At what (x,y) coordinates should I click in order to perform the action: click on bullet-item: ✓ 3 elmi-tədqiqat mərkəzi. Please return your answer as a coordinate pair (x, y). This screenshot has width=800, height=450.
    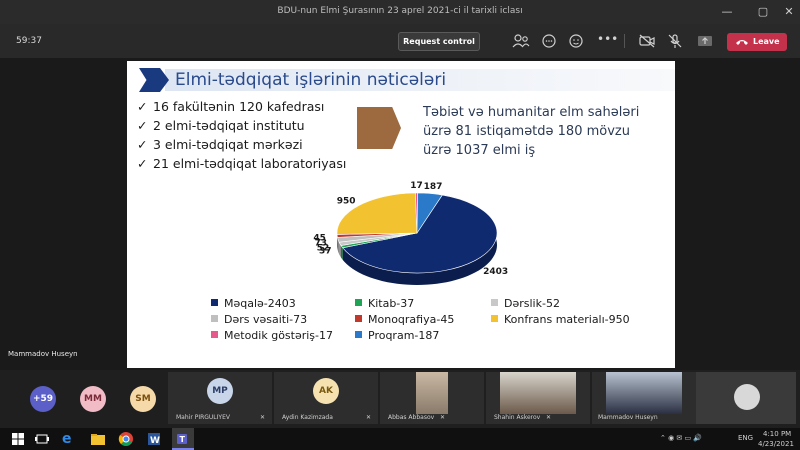
    Looking at the image, I should click on (241, 144).